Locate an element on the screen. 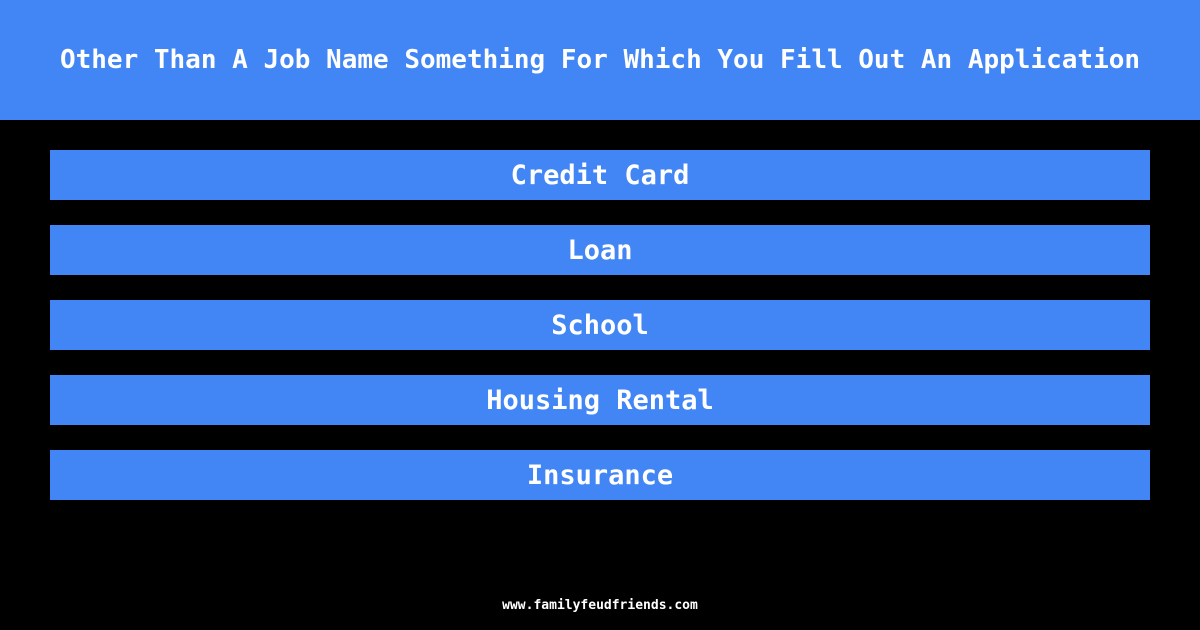  answer-bar: Insurance is located at coordinates (600, 475).